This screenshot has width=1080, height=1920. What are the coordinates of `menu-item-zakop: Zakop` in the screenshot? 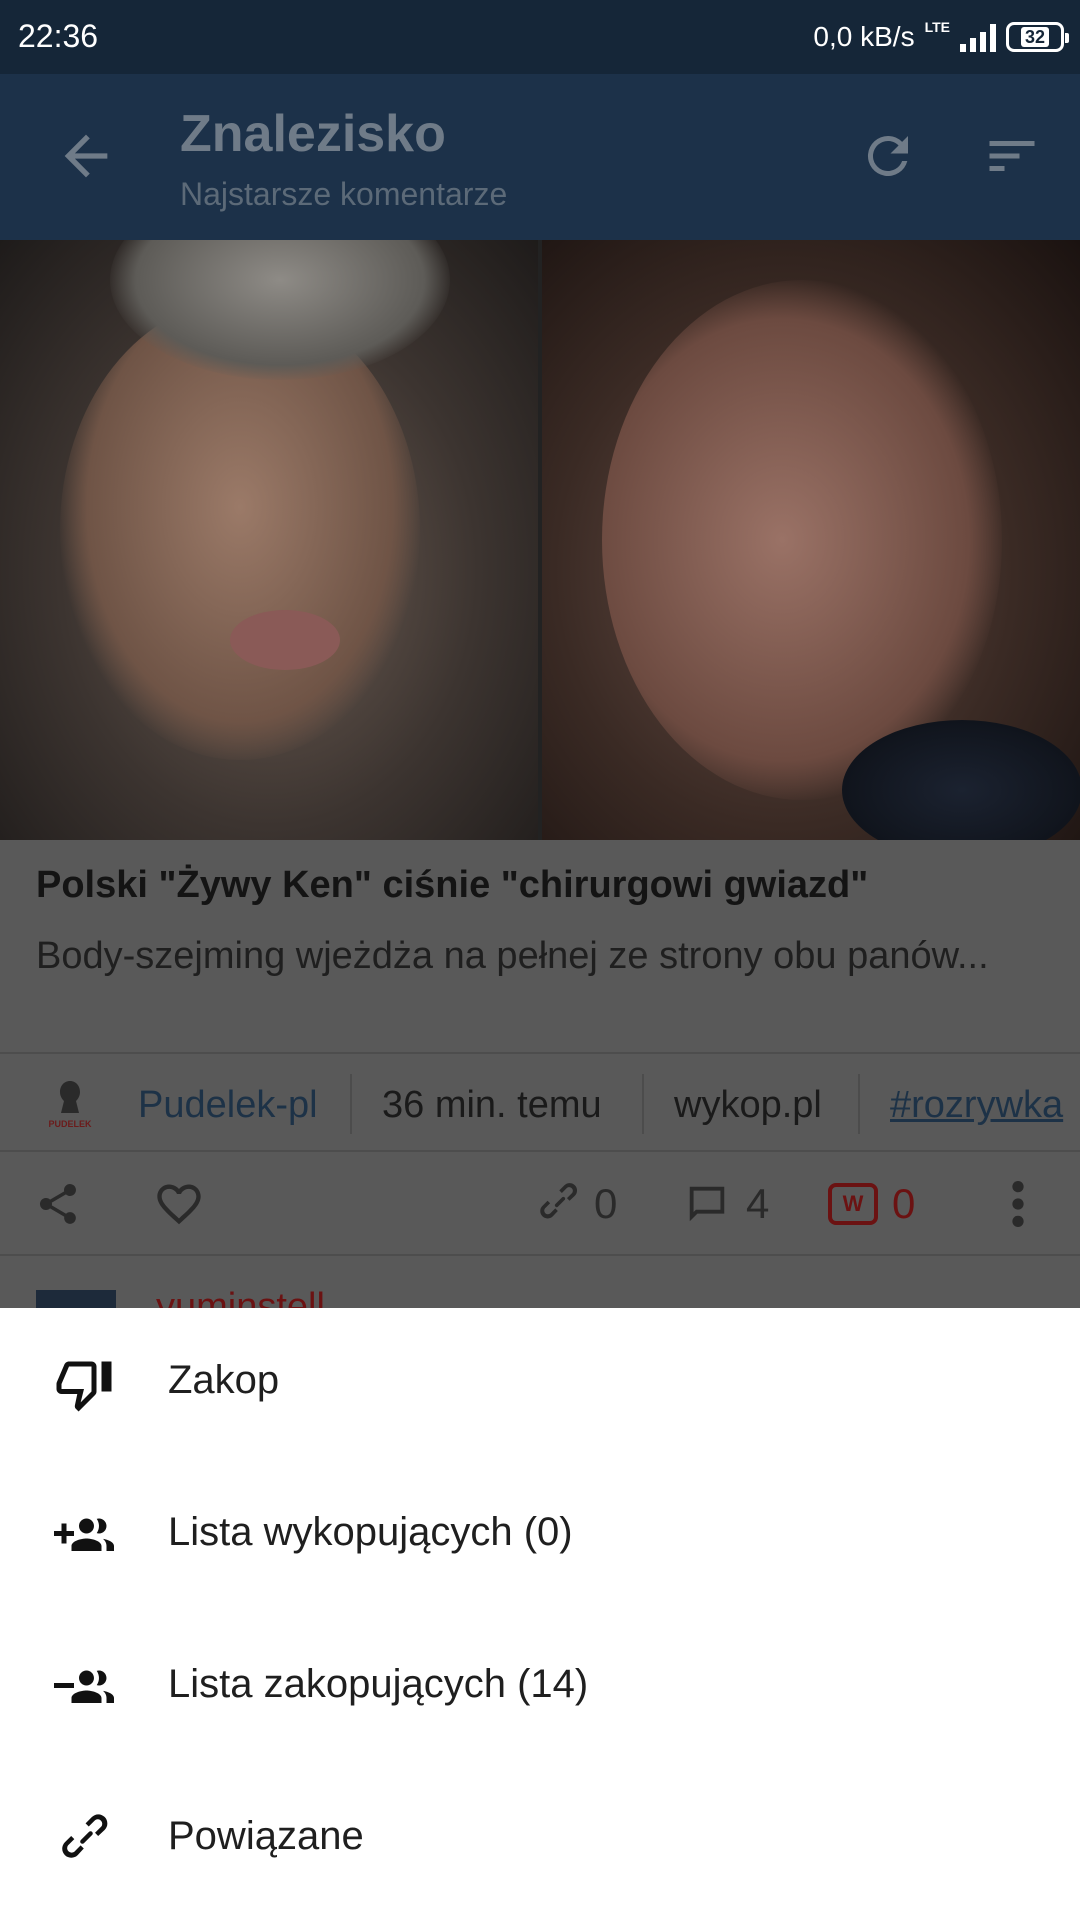 It's located at (540, 1384).